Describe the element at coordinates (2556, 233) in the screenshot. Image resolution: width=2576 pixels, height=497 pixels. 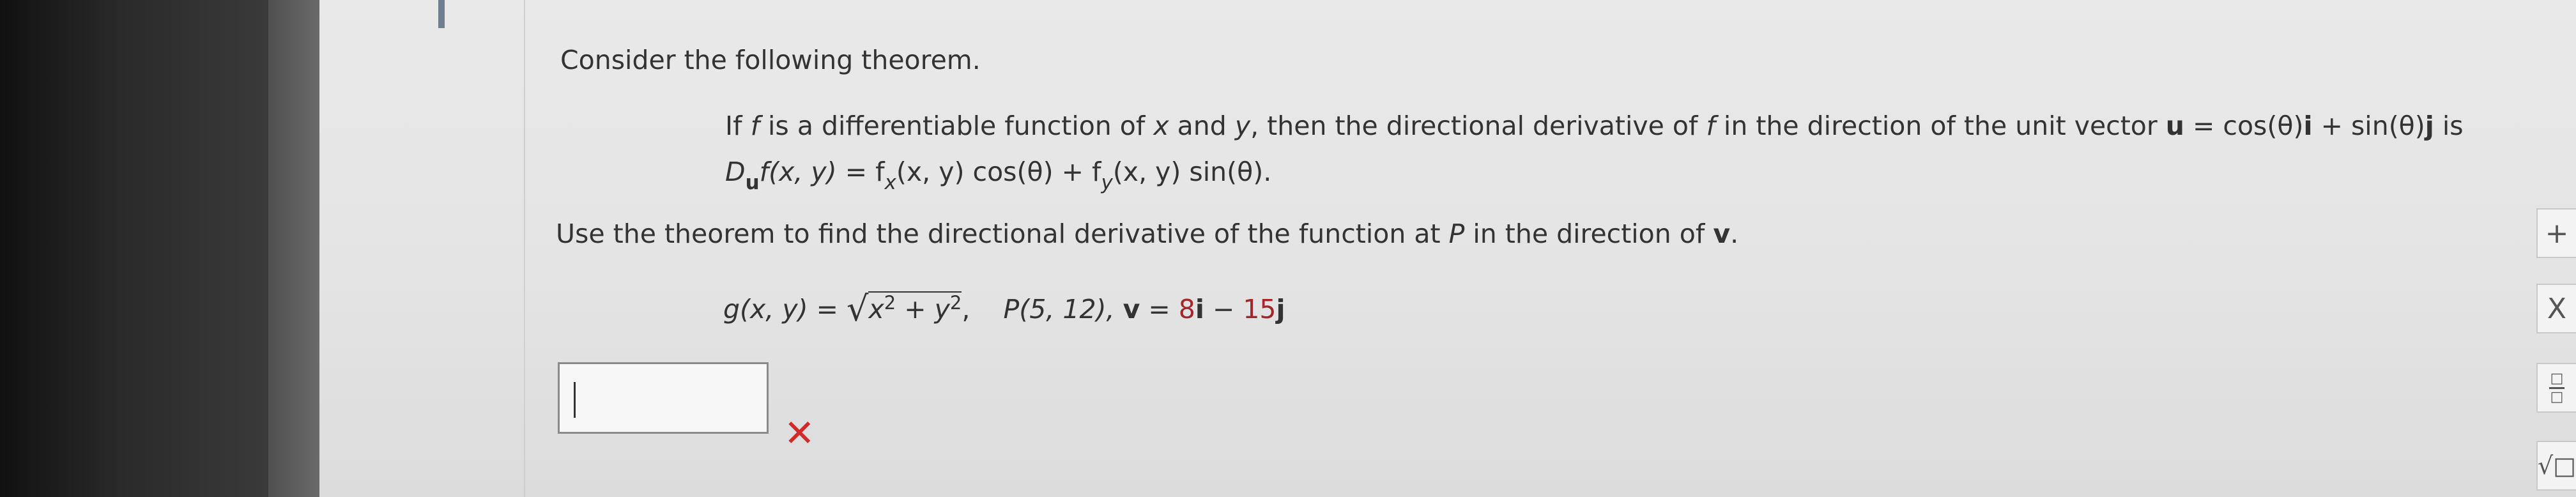
I see `plus-button: +` at that location.